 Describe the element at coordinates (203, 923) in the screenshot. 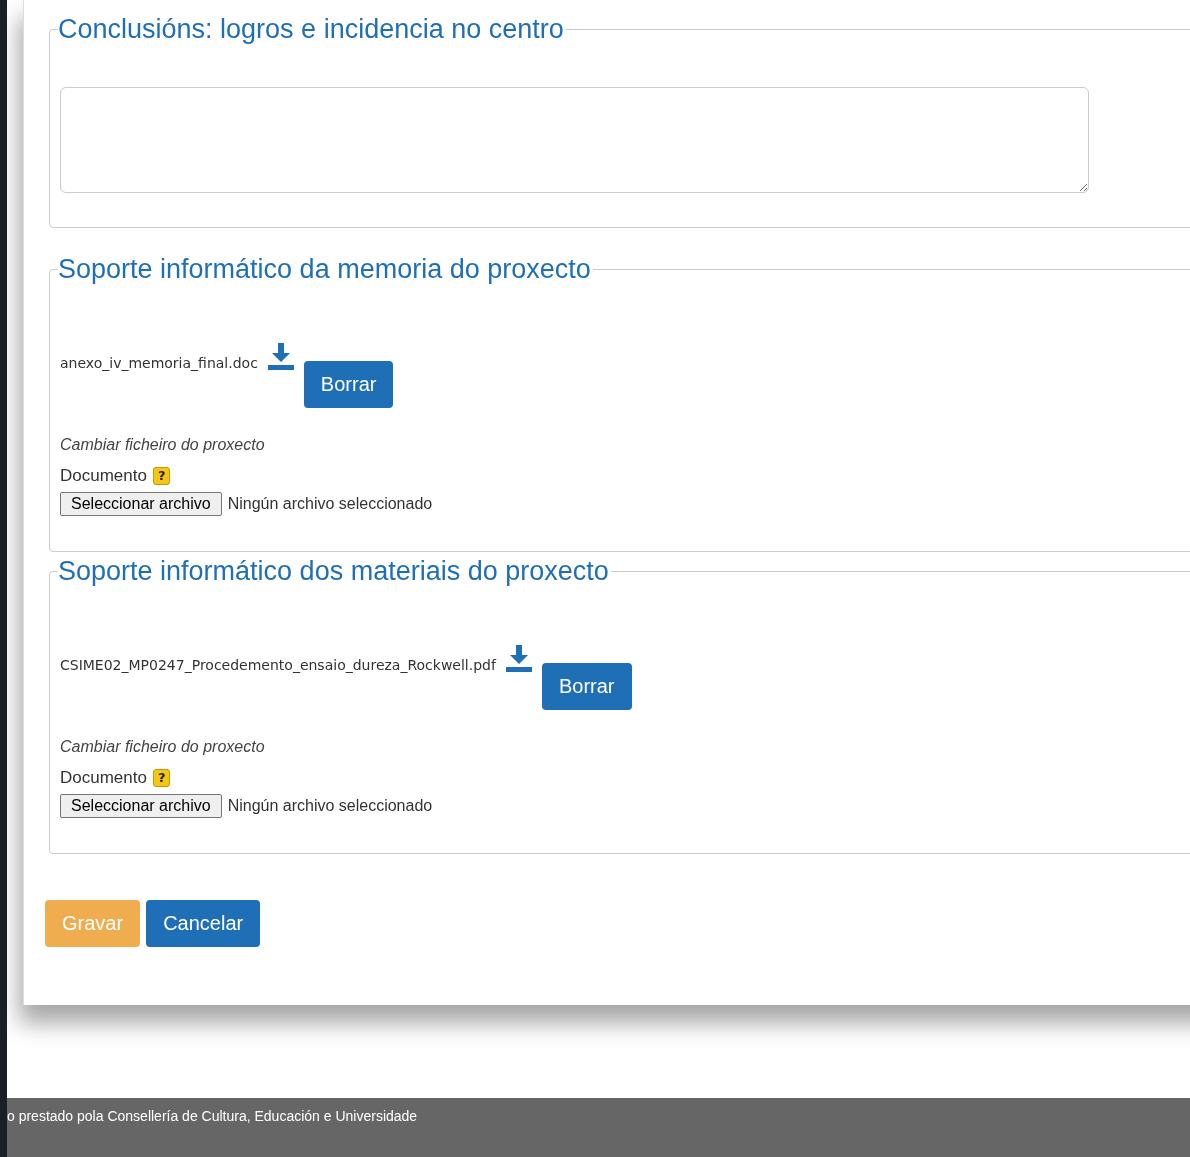

I see `cancel-button: Cancelar` at that location.